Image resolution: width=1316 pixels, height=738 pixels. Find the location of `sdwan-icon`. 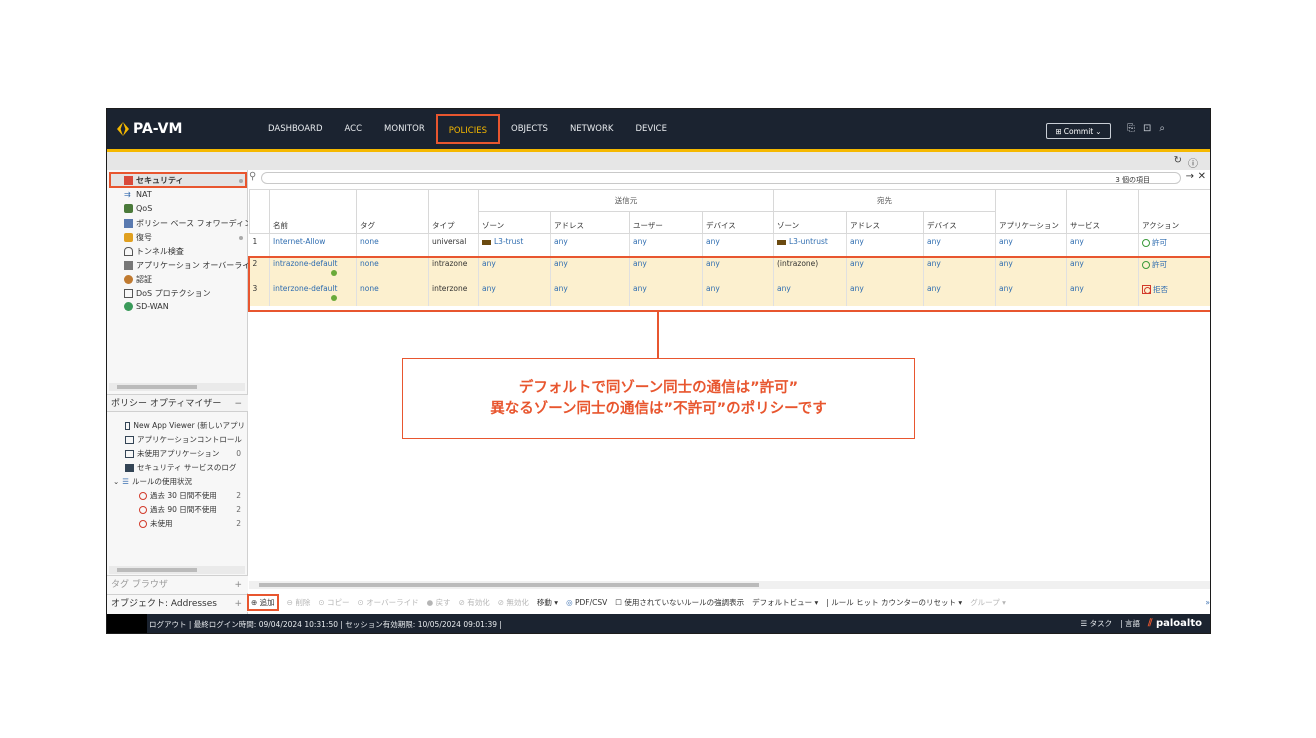

sdwan-icon is located at coordinates (128, 306).